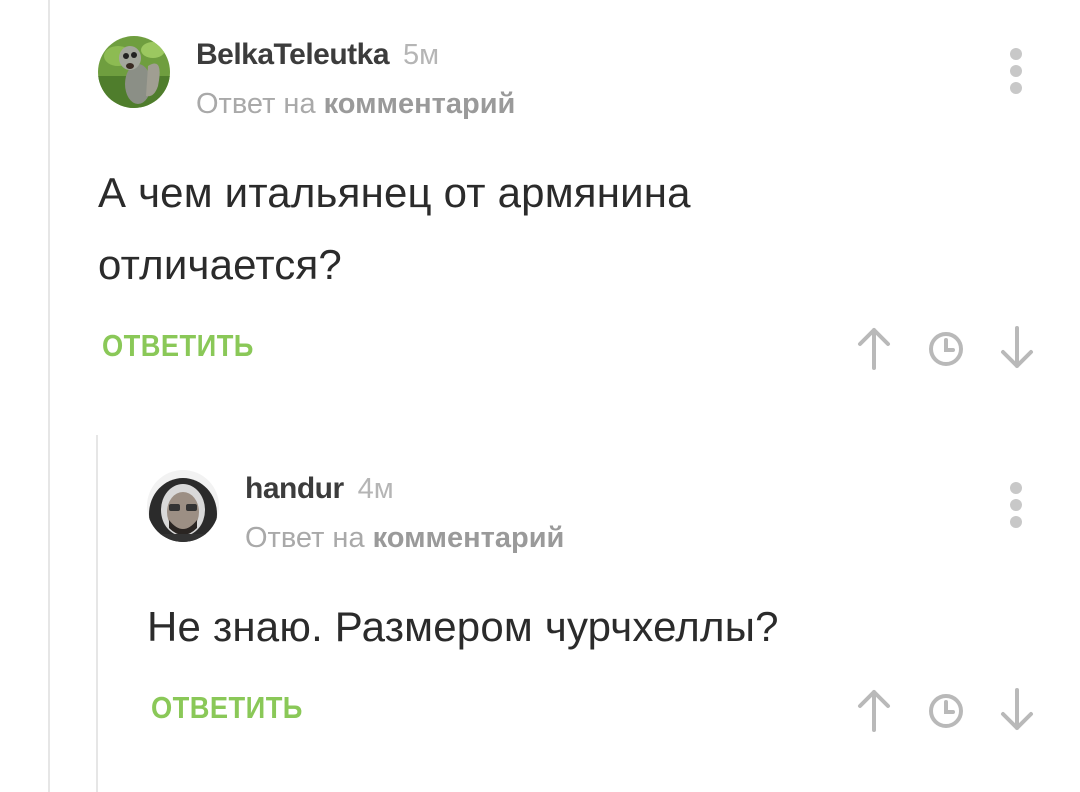  What do you see at coordinates (294, 489) in the screenshot?
I see `author-name: handur` at bounding box center [294, 489].